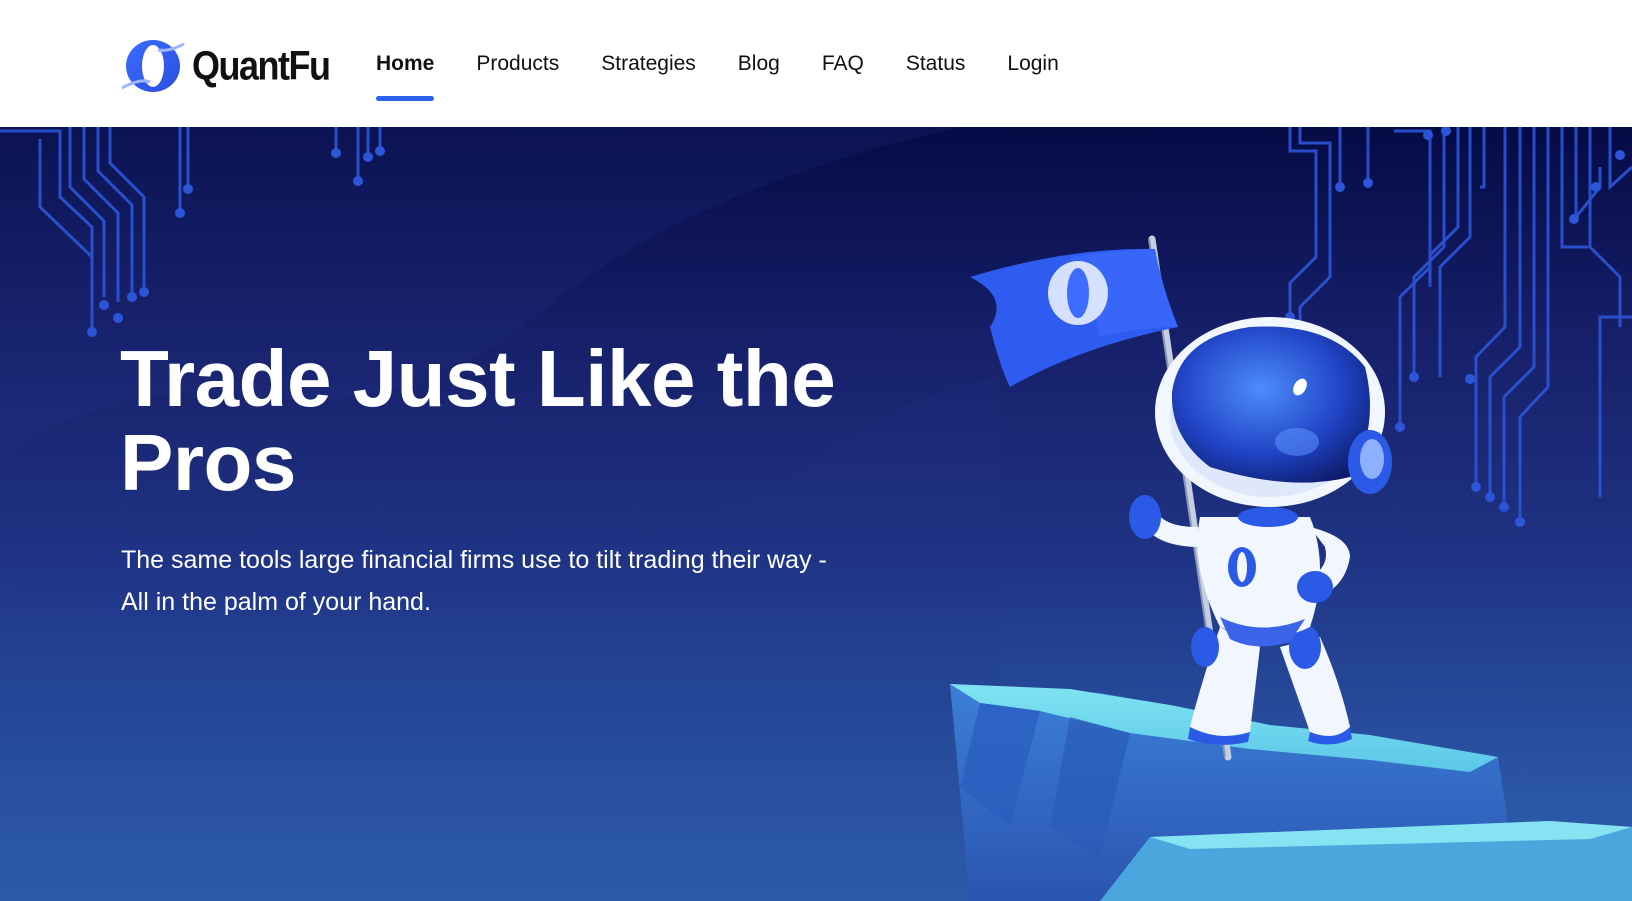 The height and width of the screenshot is (901, 1632). I want to click on hero-title: Trade Just Like the Pros, so click(478, 420).